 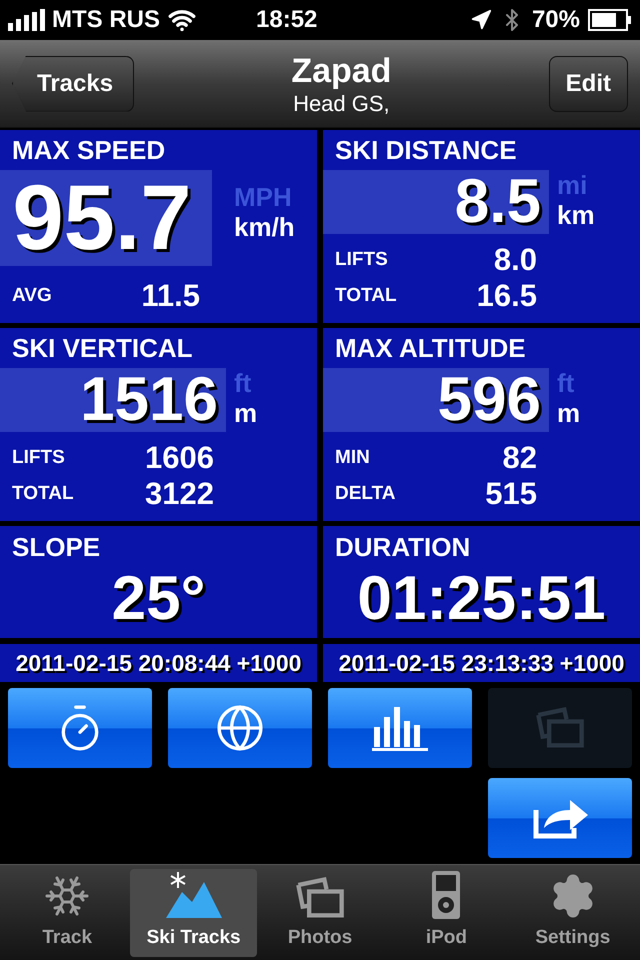 What do you see at coordinates (403, 547) in the screenshot?
I see `card-title: DURATION` at bounding box center [403, 547].